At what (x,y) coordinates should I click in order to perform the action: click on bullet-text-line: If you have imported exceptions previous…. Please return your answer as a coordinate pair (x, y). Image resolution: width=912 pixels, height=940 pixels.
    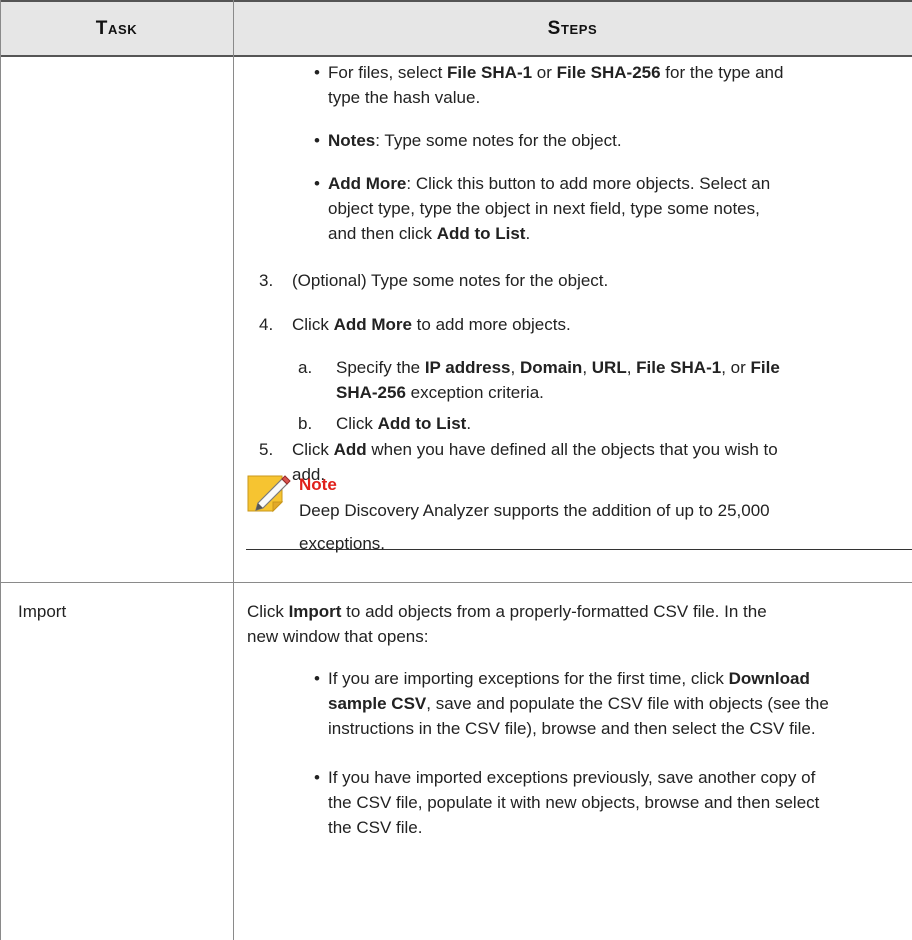
    Looking at the image, I should click on (571, 777).